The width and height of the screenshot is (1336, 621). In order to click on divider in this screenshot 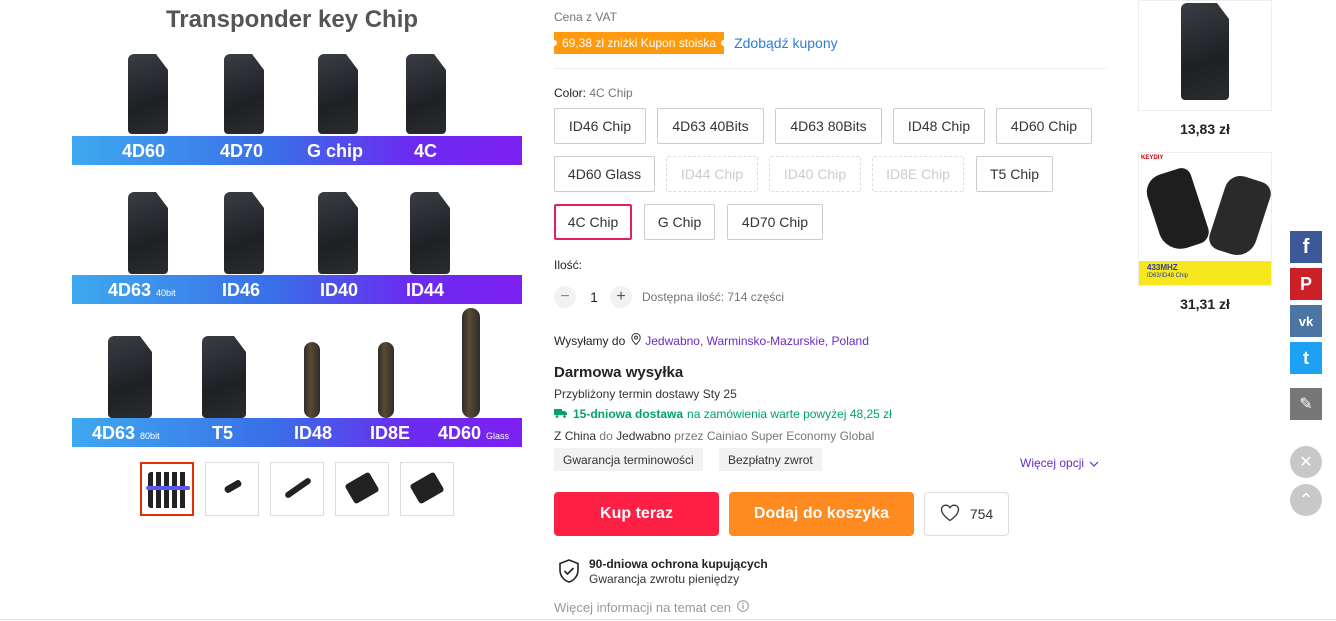, I will do `click(830, 68)`.